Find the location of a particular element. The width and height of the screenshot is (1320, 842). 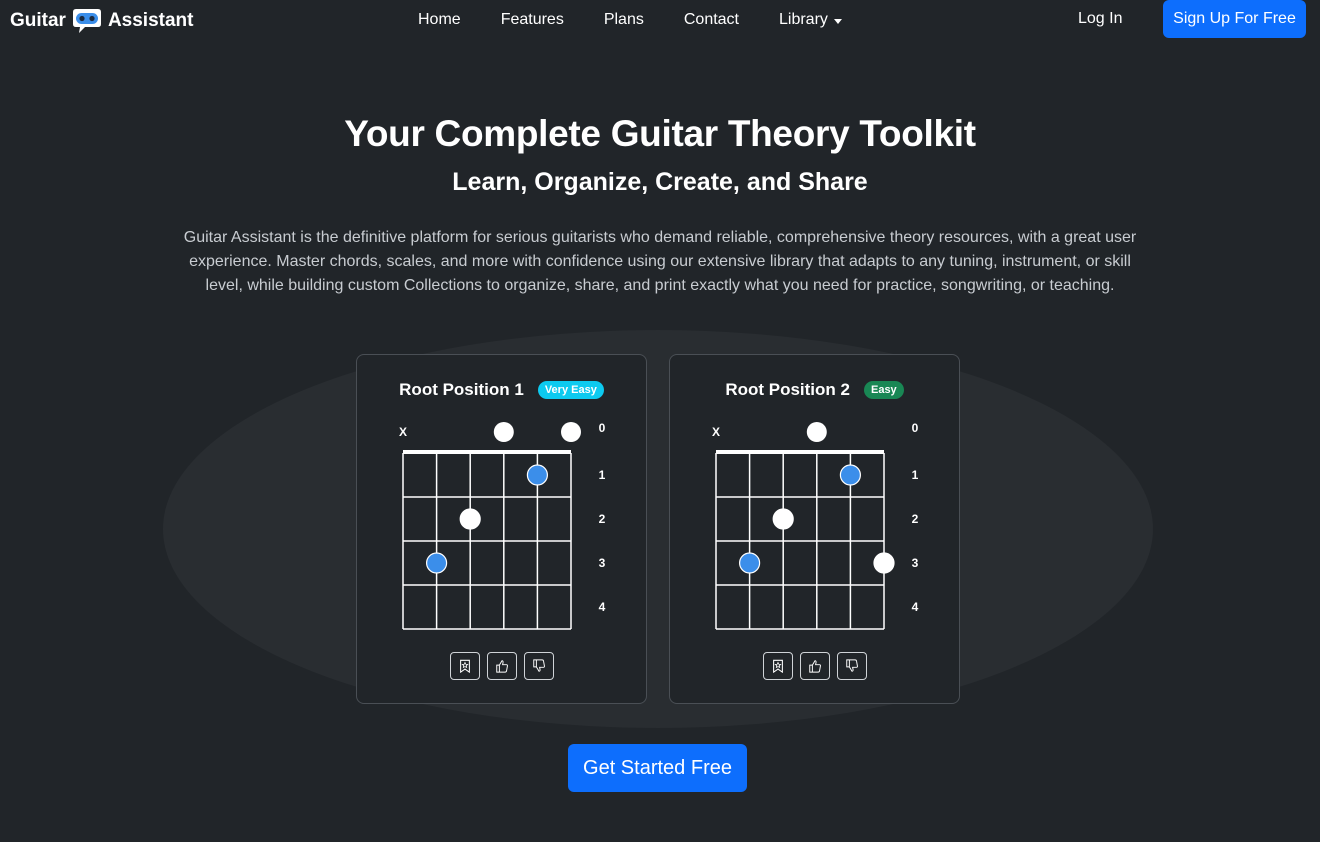

nav-features: Features is located at coordinates (532, 20).